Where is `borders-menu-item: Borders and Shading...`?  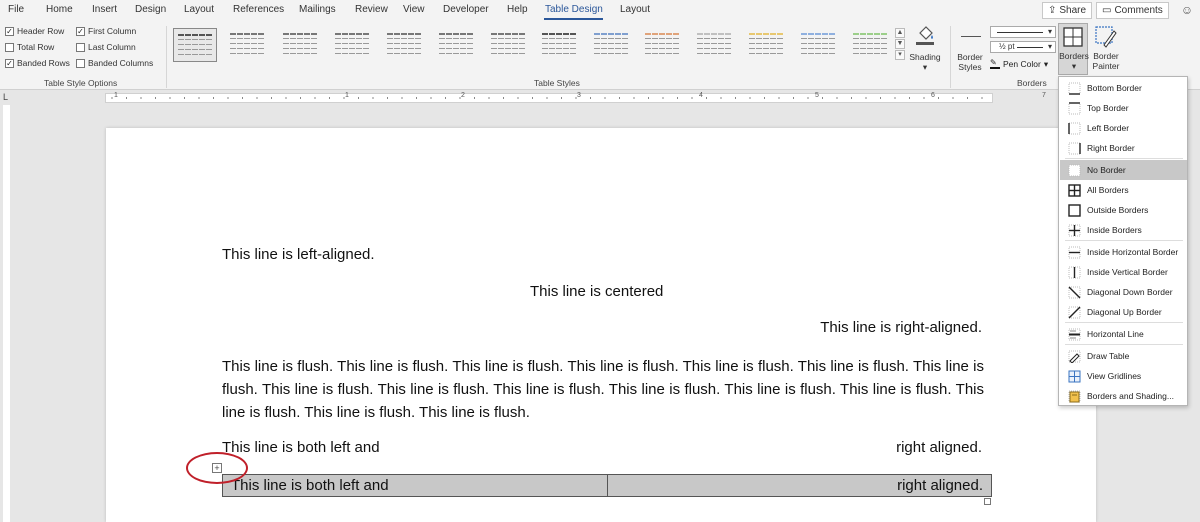
borders-menu-item: Borders and Shading... is located at coordinates (1123, 396).